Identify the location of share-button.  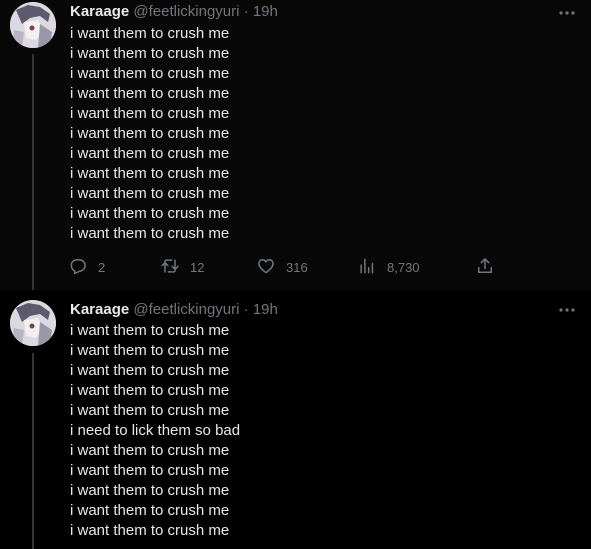
(485, 267).